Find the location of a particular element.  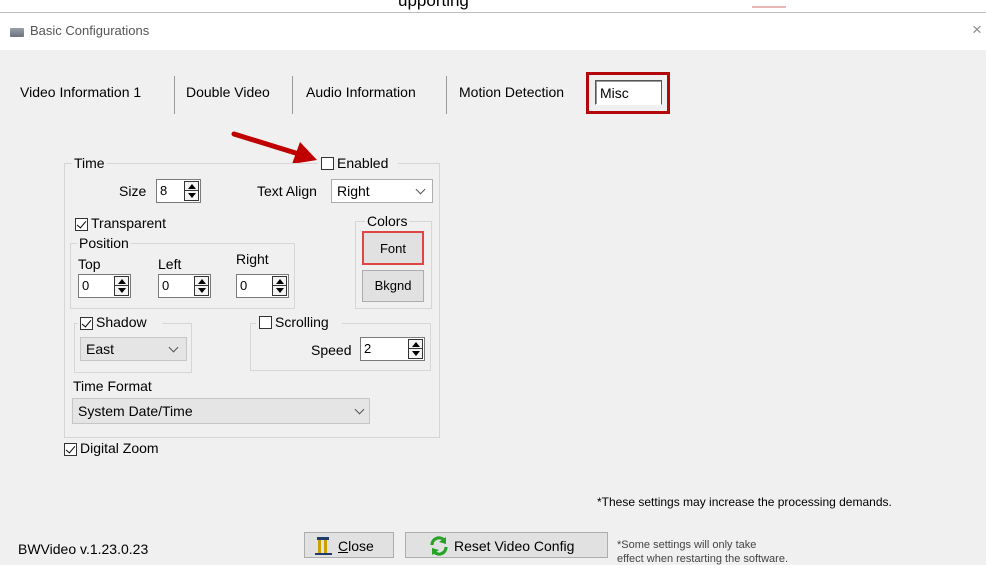

exit-door-icon is located at coordinates (323, 546).